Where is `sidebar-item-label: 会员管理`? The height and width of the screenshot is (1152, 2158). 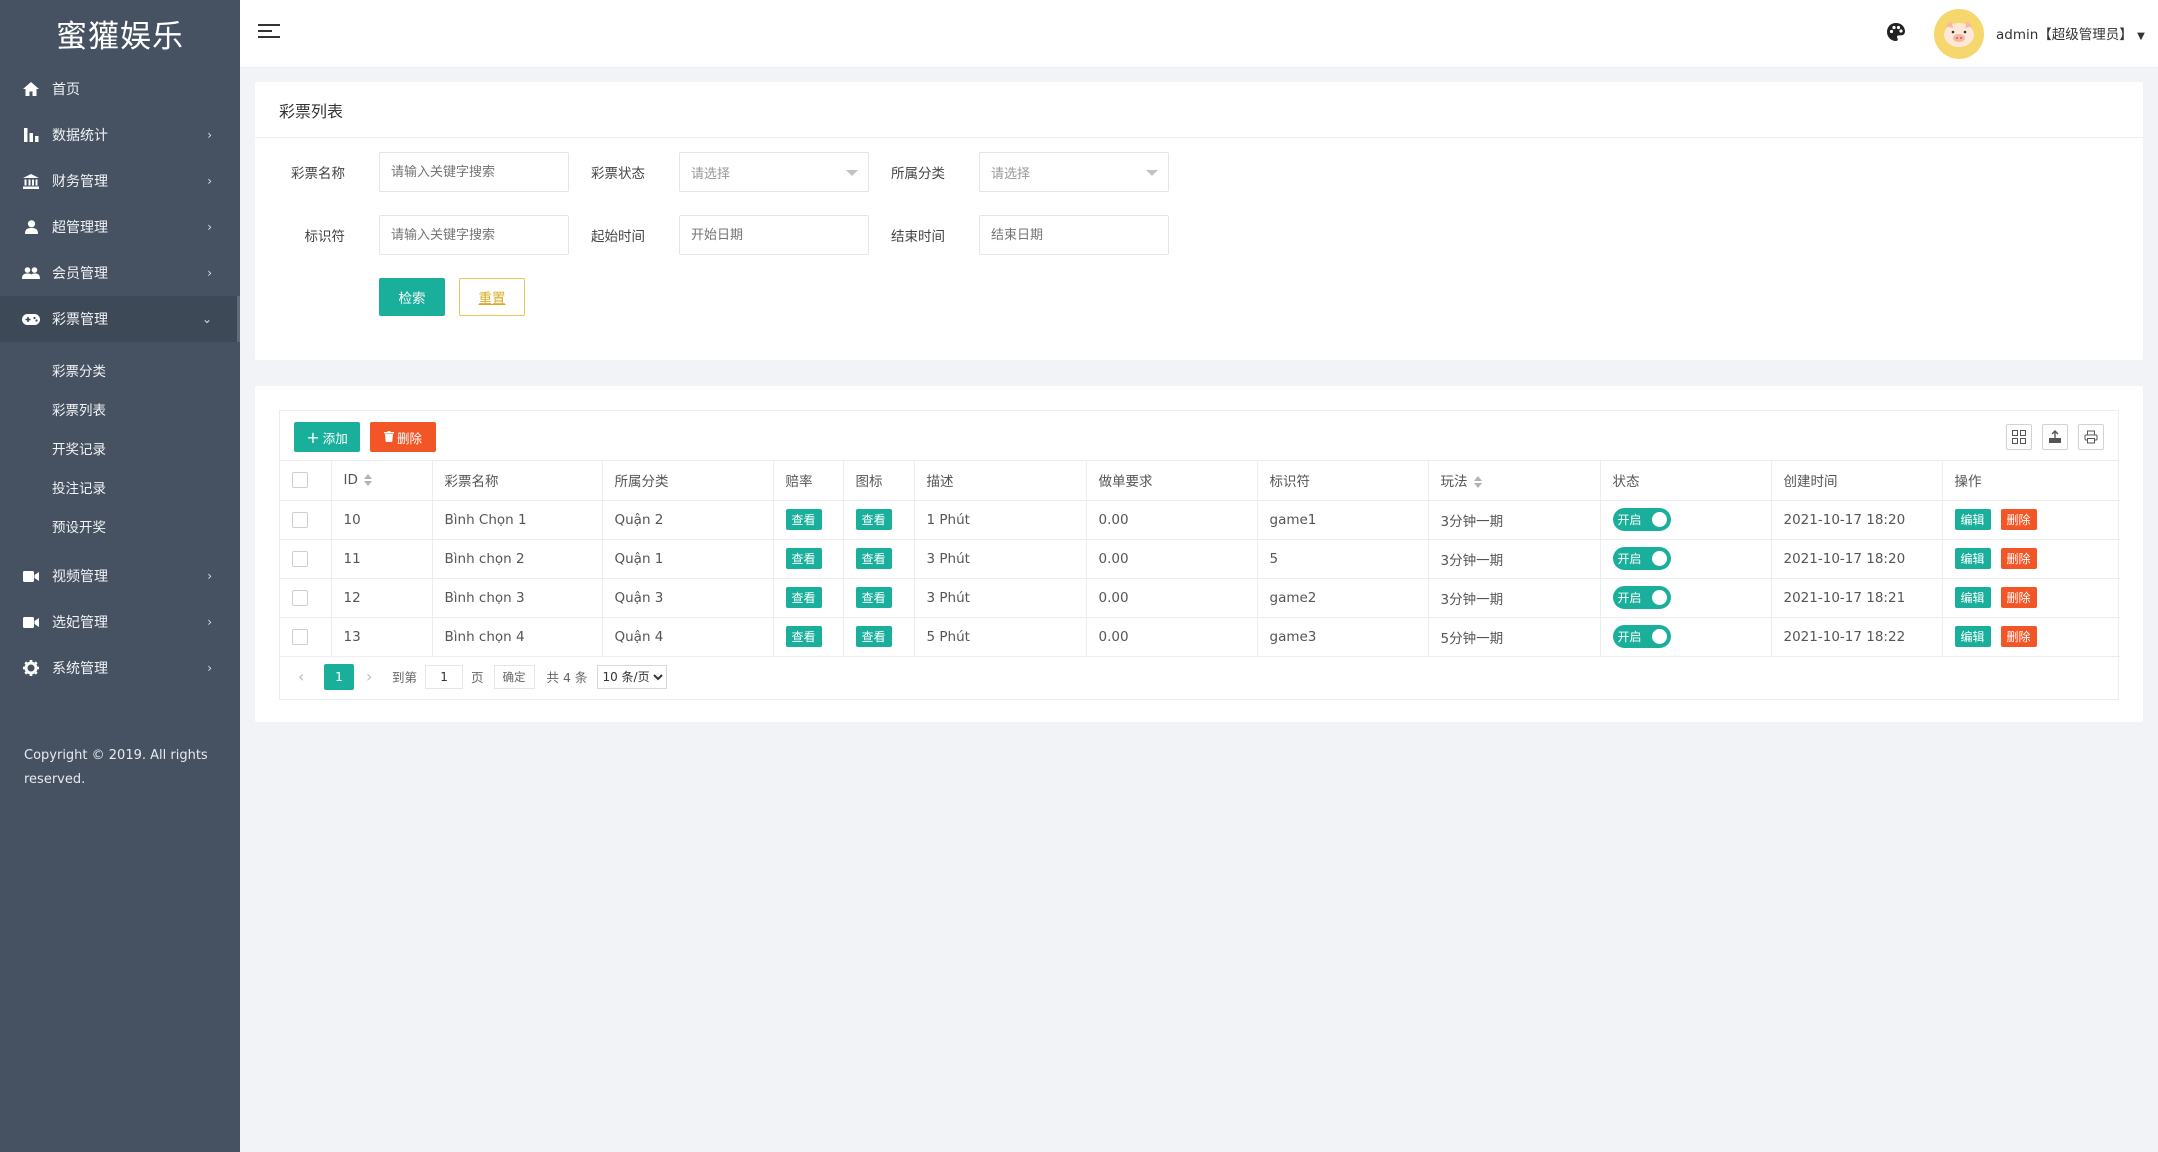 sidebar-item-label: 会员管理 is located at coordinates (80, 274).